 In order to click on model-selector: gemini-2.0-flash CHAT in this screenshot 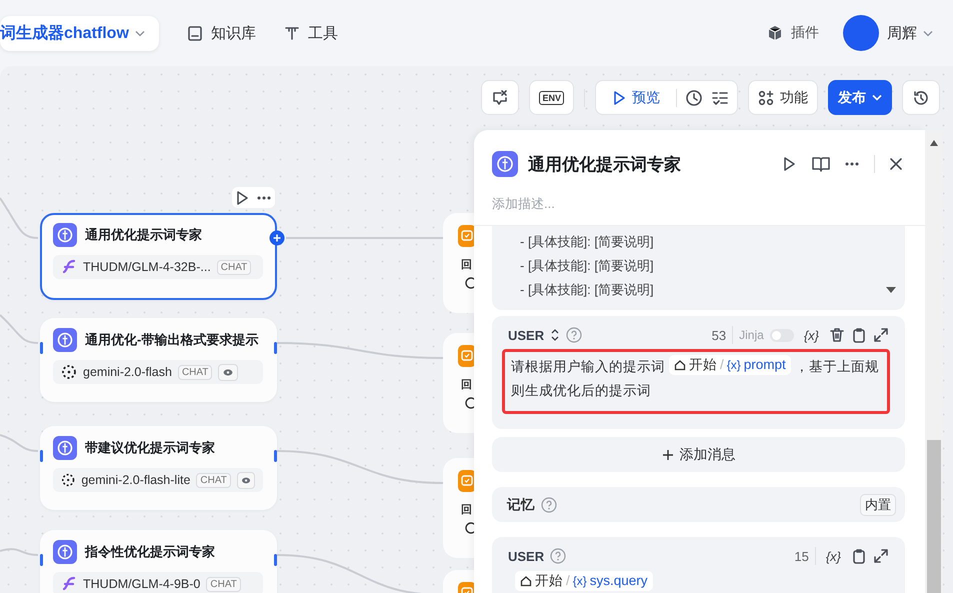, I will do `click(158, 372)`.